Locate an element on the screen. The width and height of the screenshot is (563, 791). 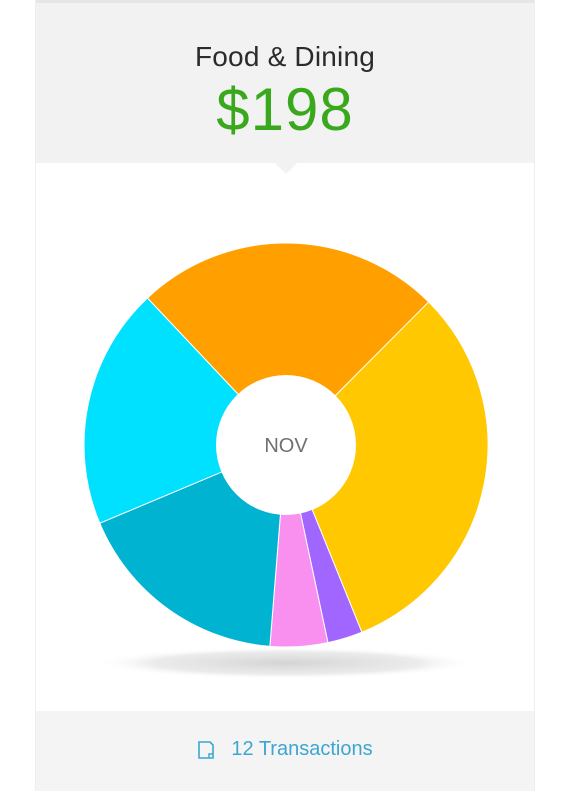
category-name: Food & Dining is located at coordinates (285, 56).